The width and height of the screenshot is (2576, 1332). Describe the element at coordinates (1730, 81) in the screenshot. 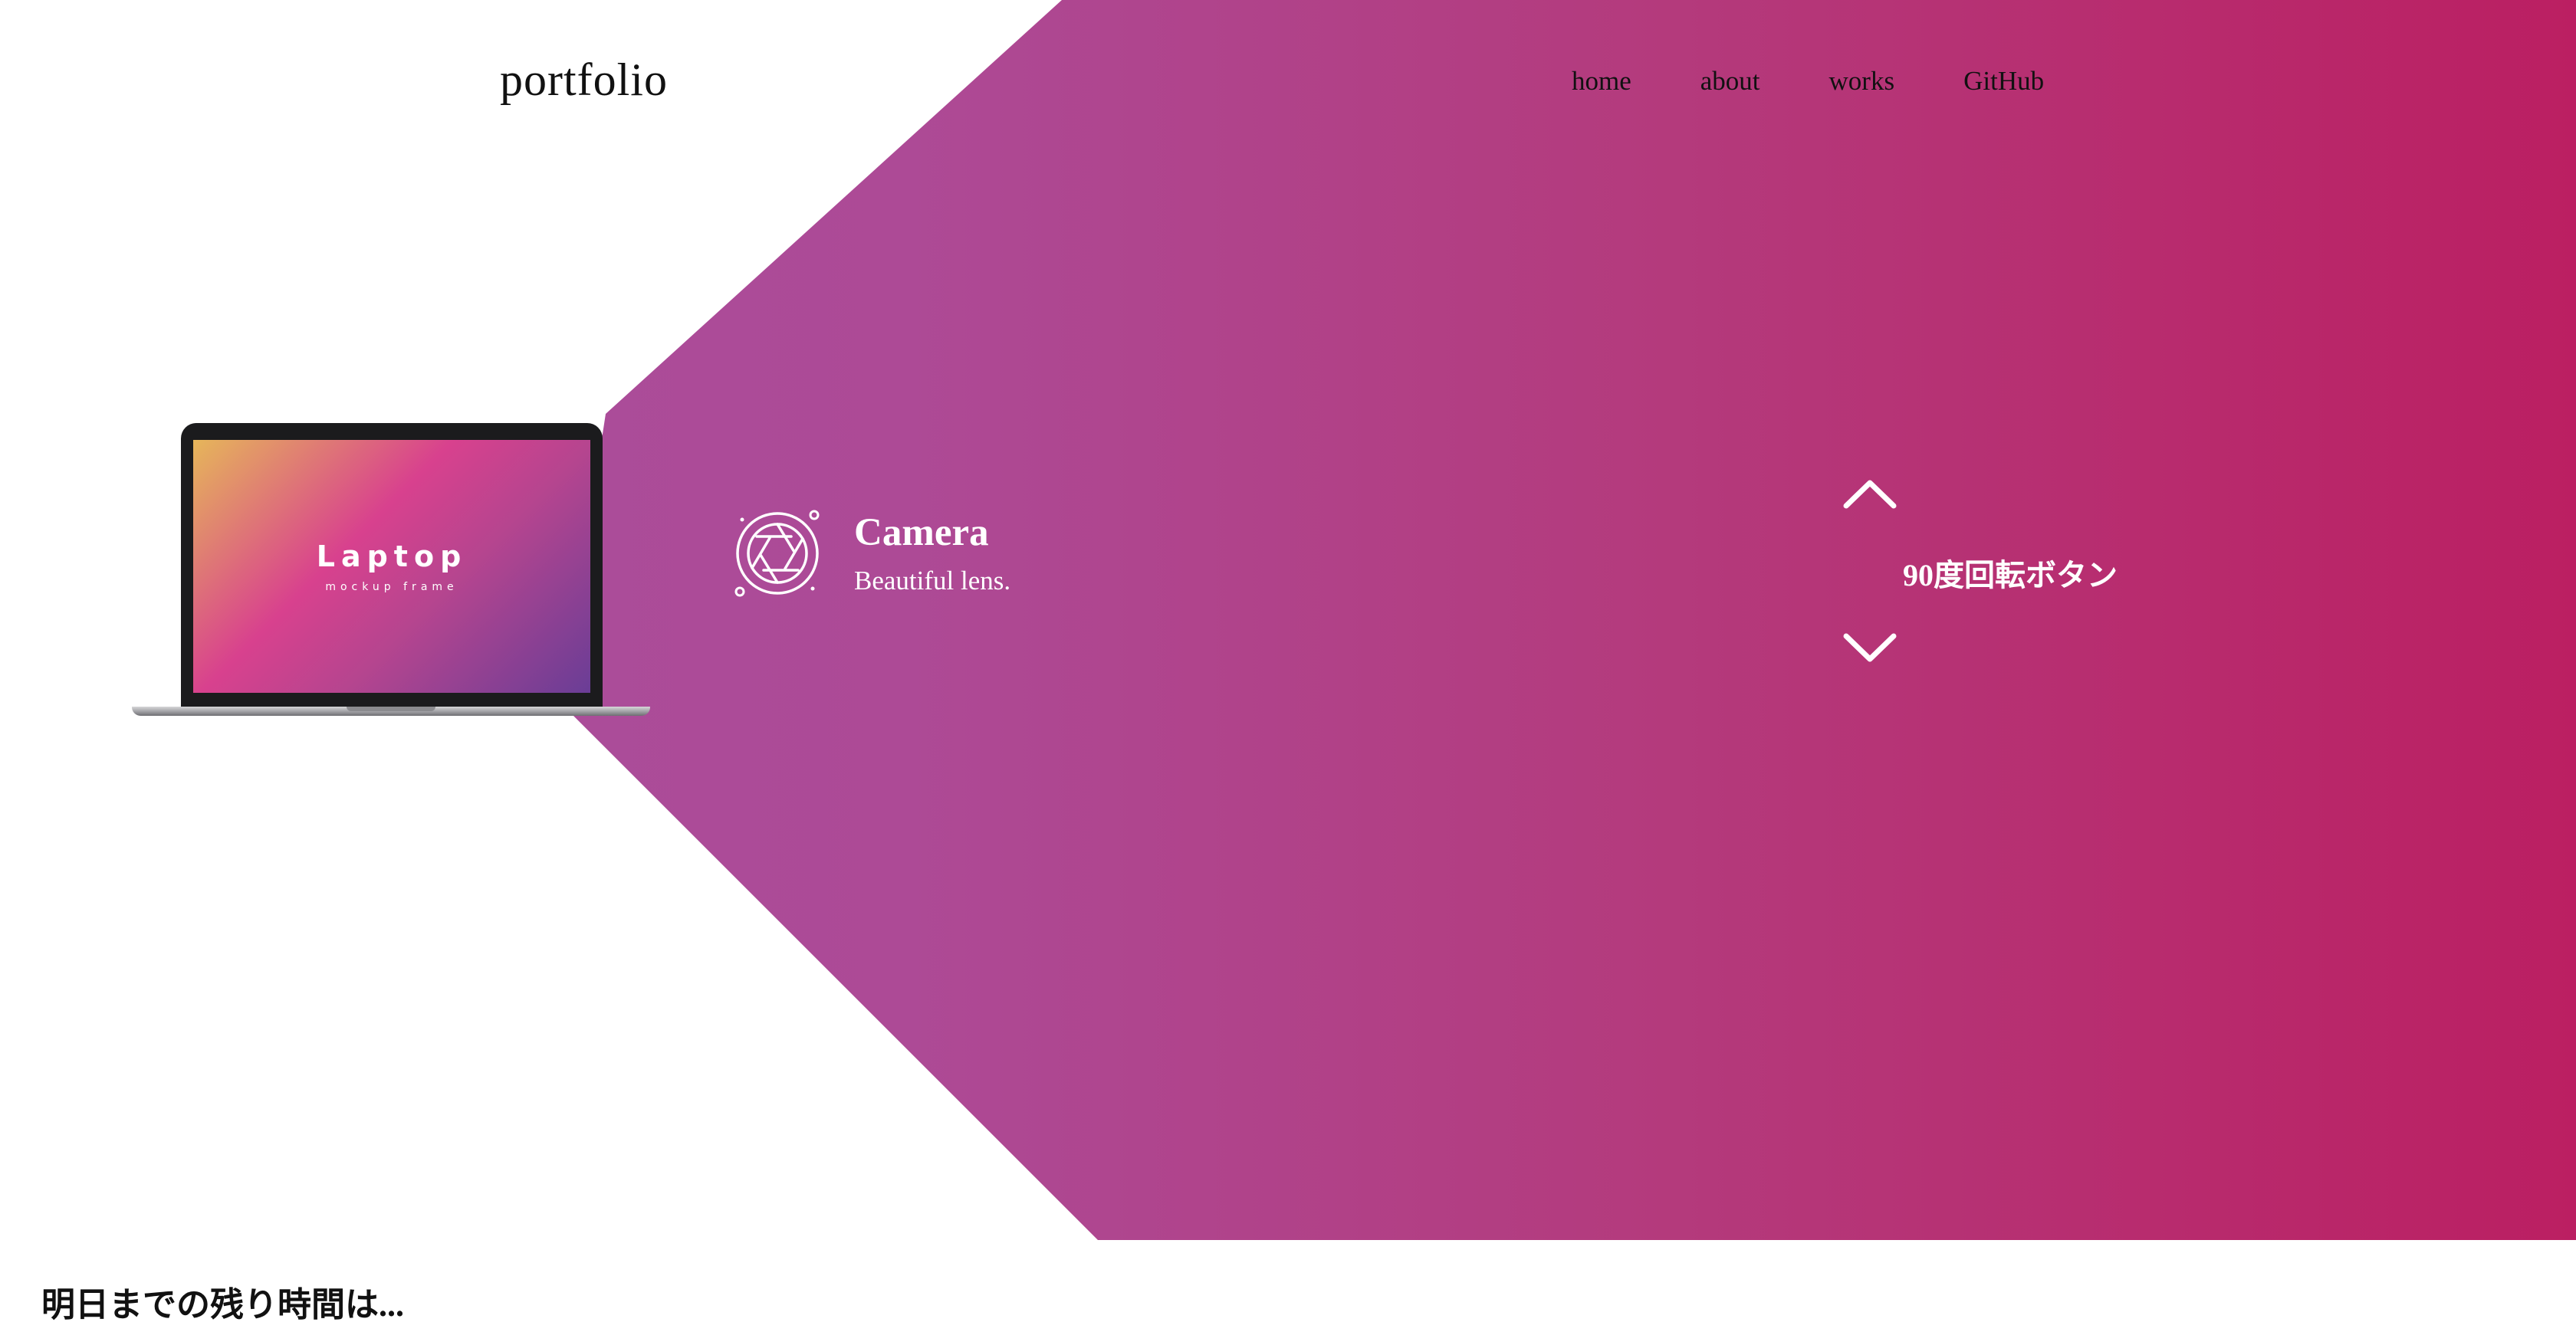

I see `nav-about-link: about` at that location.